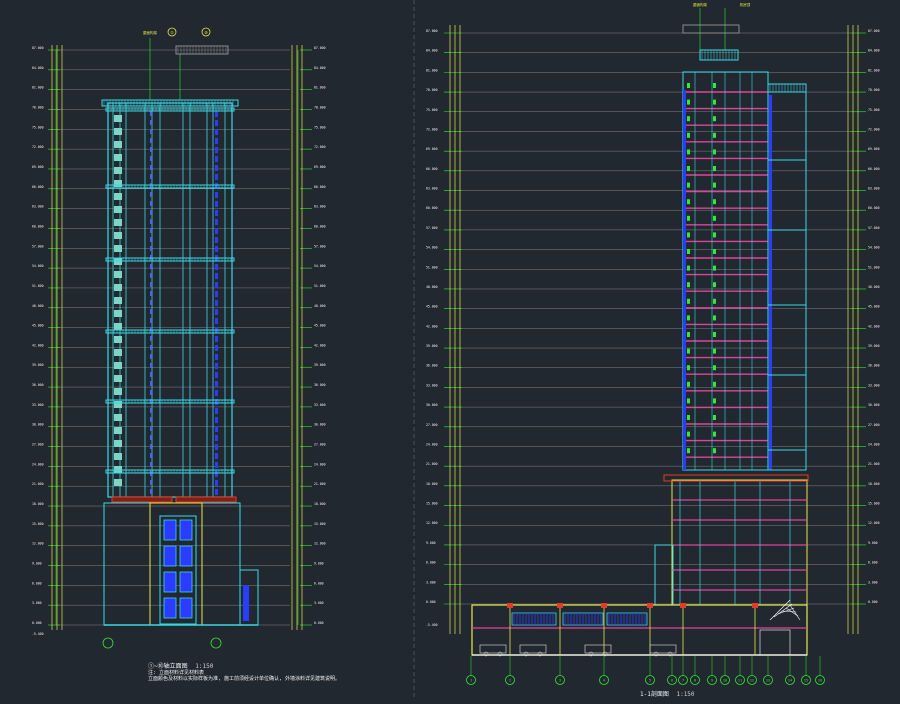  I want to click on door-panel, so click(186, 530).